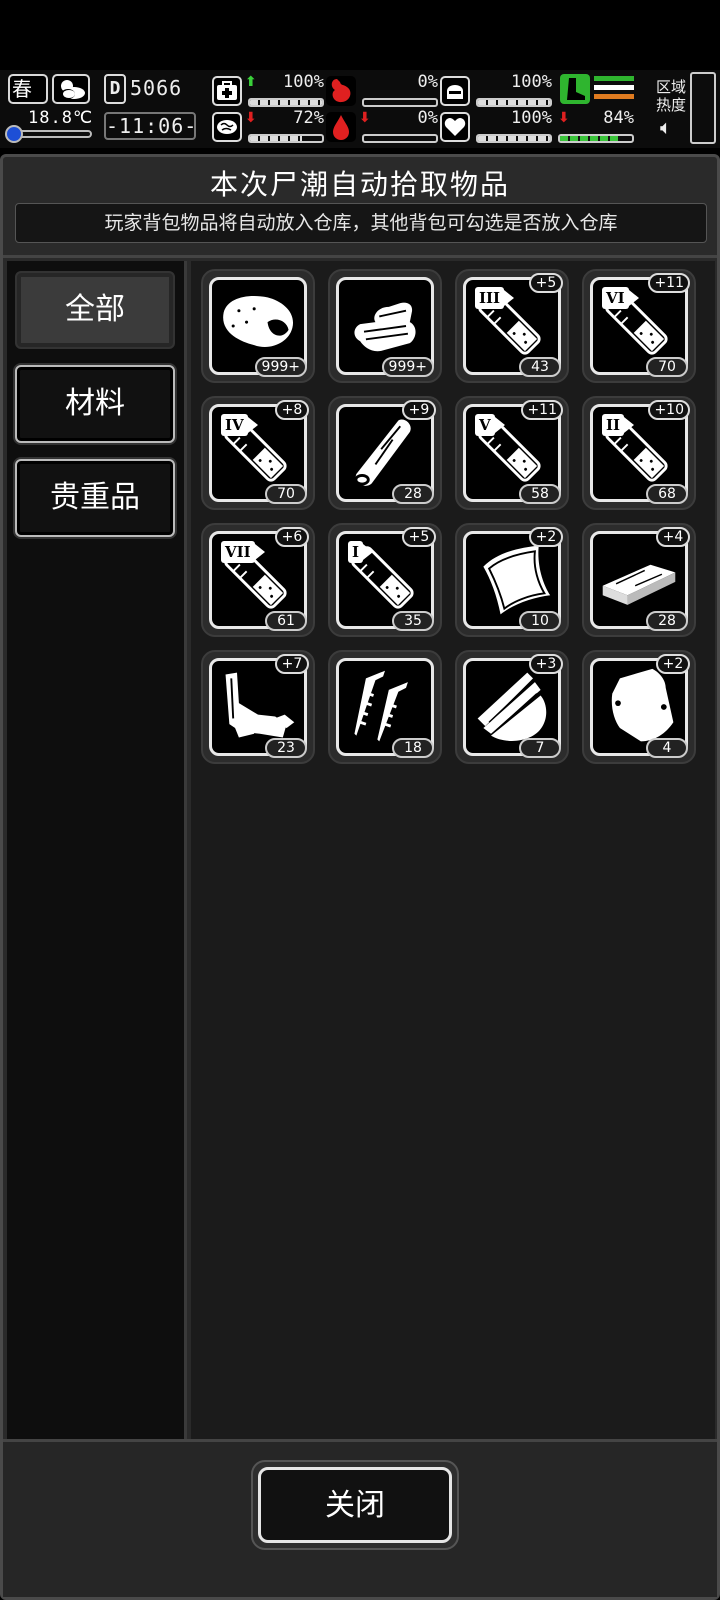 The image size is (720, 1600). I want to click on item-slot: III +5 43, so click(512, 326).